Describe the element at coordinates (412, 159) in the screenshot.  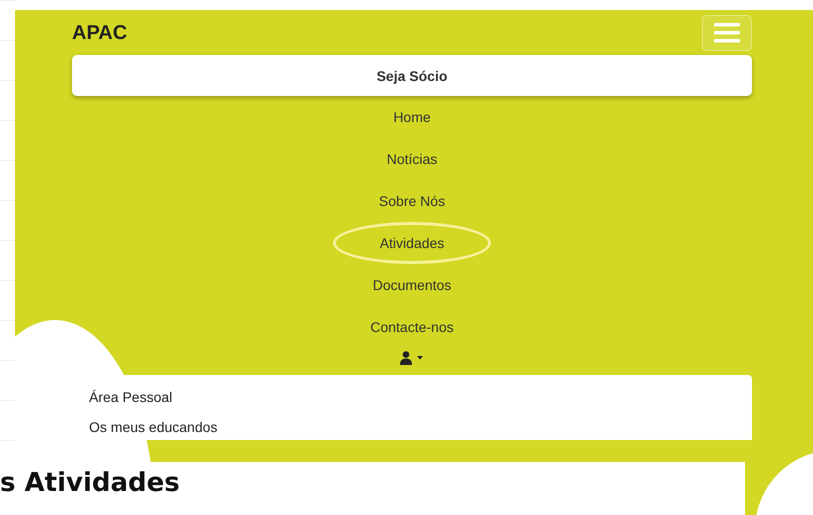
I see `nav-link: Notícias` at that location.